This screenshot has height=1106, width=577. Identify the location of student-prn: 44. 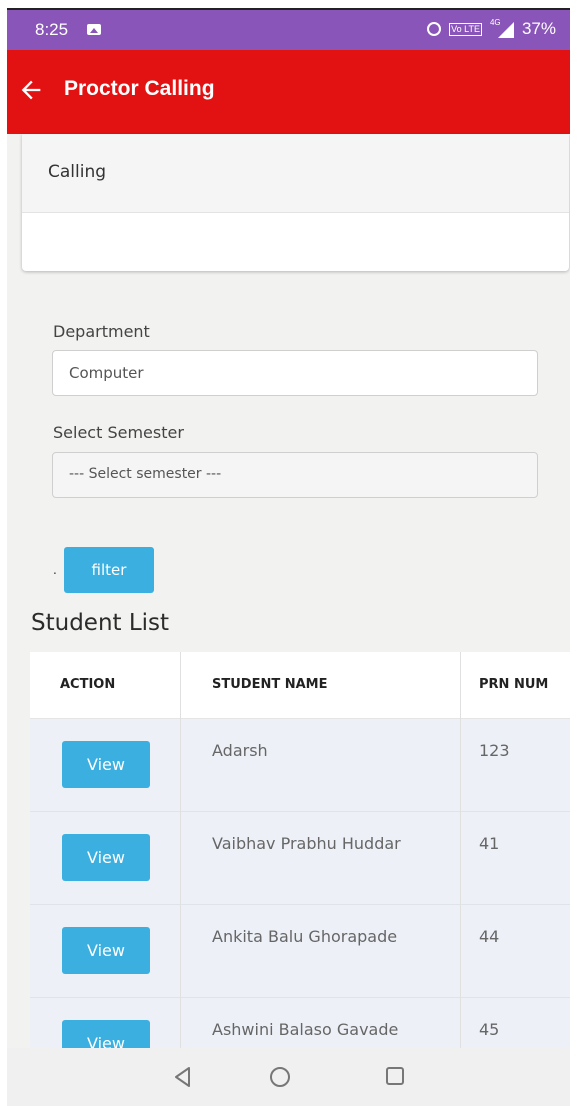
(489, 936).